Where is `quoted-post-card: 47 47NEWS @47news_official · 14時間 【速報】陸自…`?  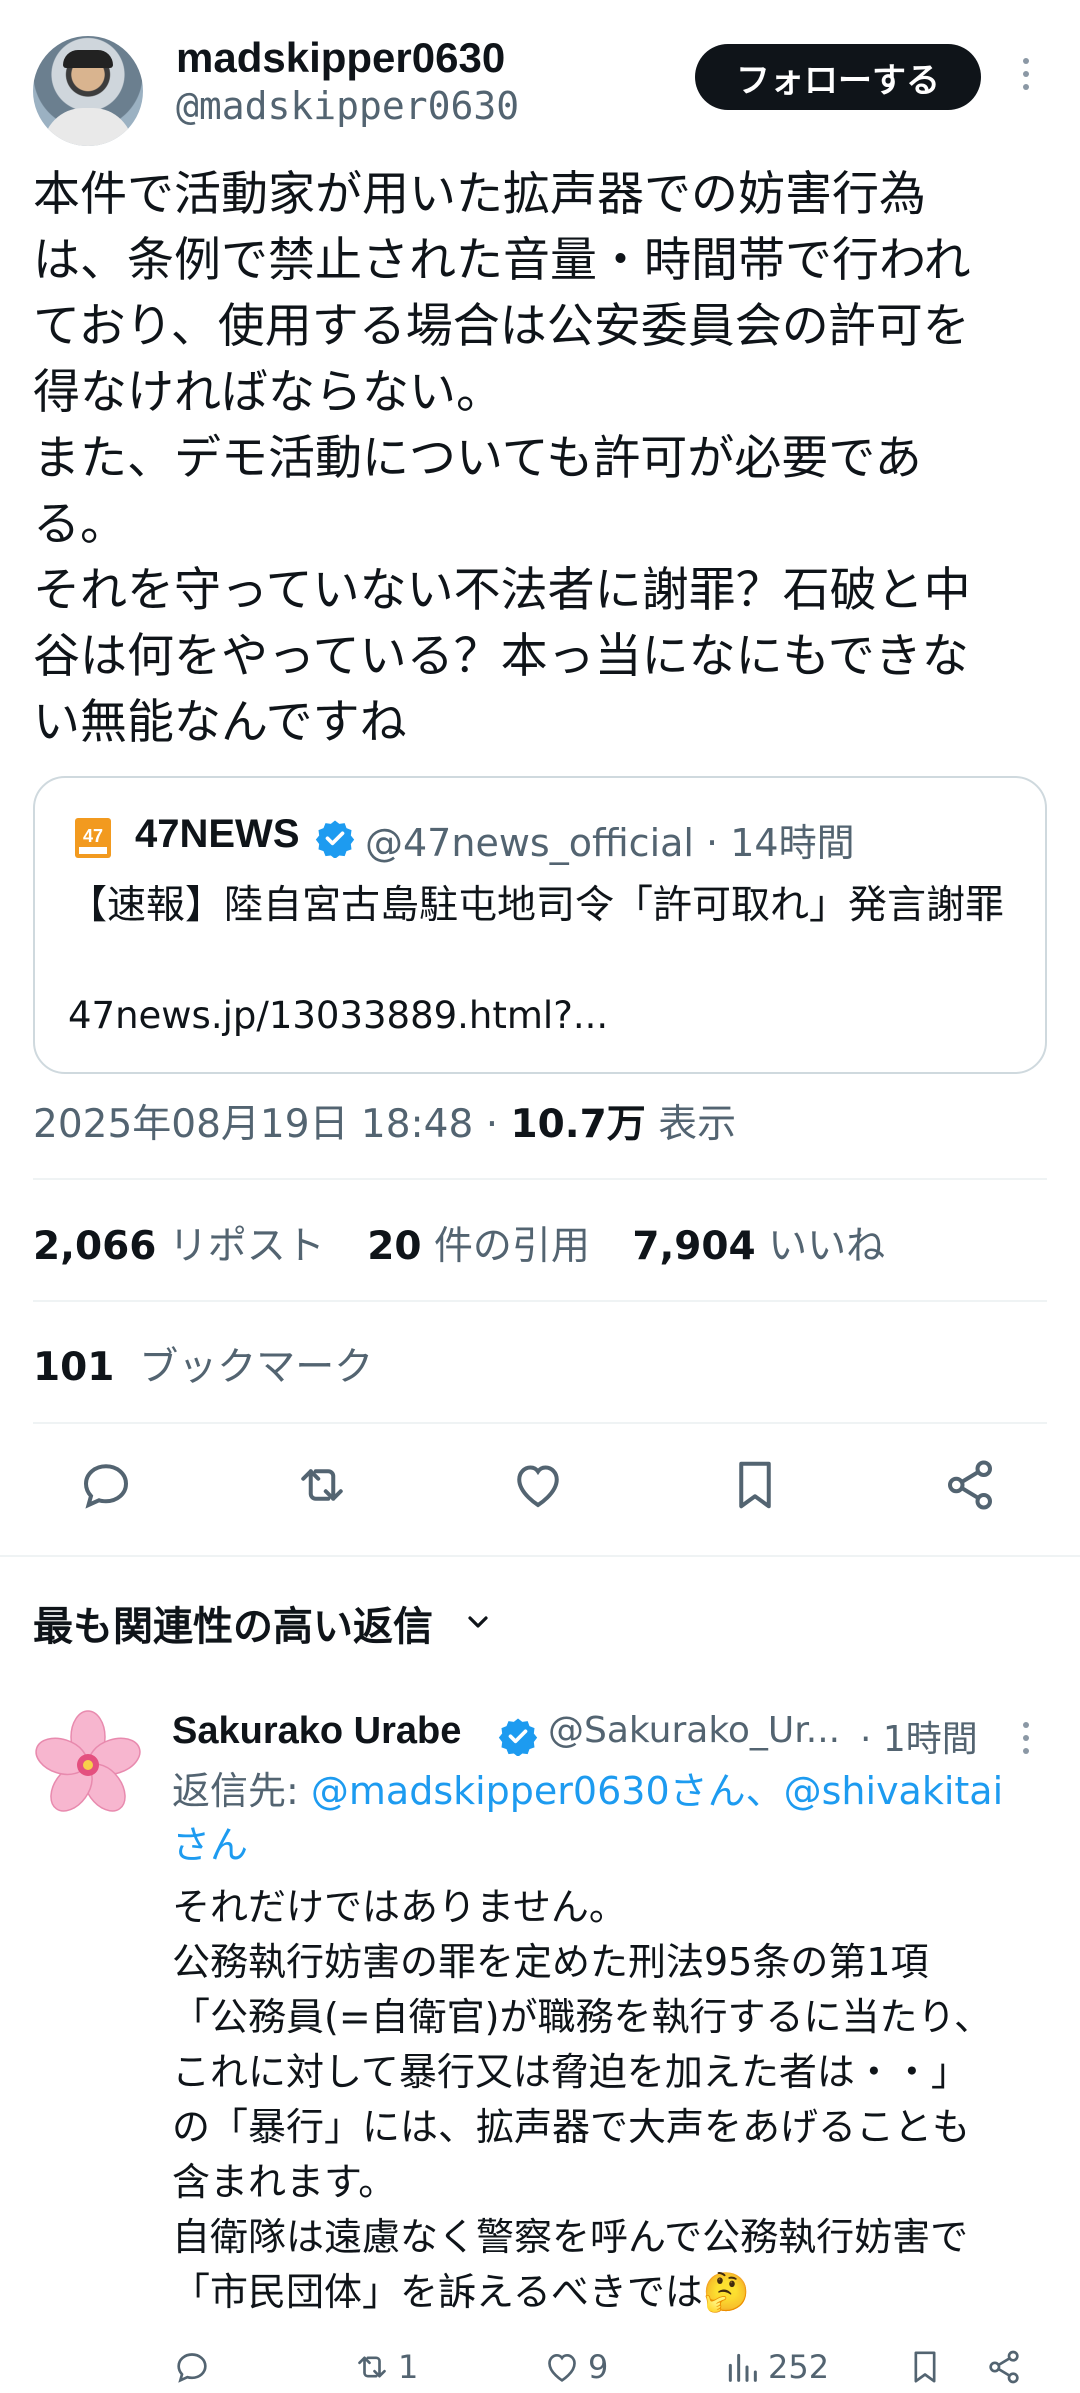
quoted-post-card: 47 47NEWS @47news_official · 14時間 【速報】陸自… is located at coordinates (540, 925).